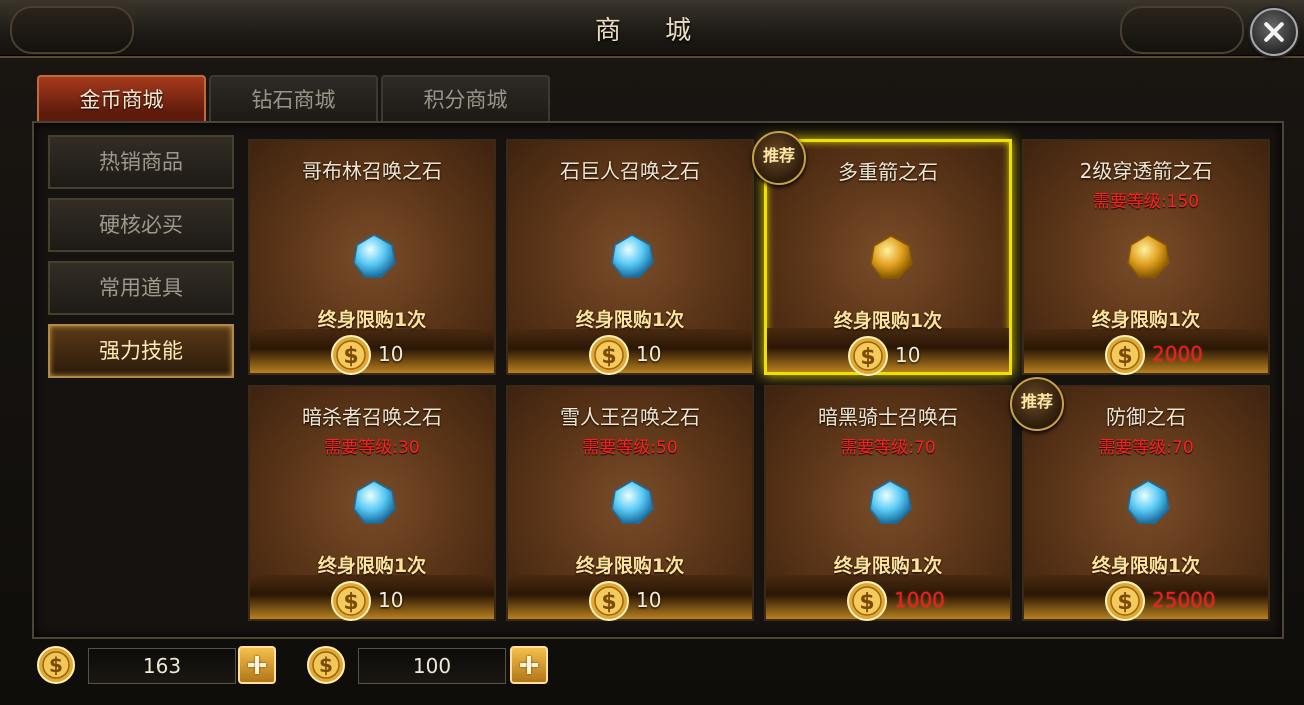 The image size is (1304, 705). What do you see at coordinates (141, 288) in the screenshot?
I see `sidebar-item-common-items: 常用道具` at bounding box center [141, 288].